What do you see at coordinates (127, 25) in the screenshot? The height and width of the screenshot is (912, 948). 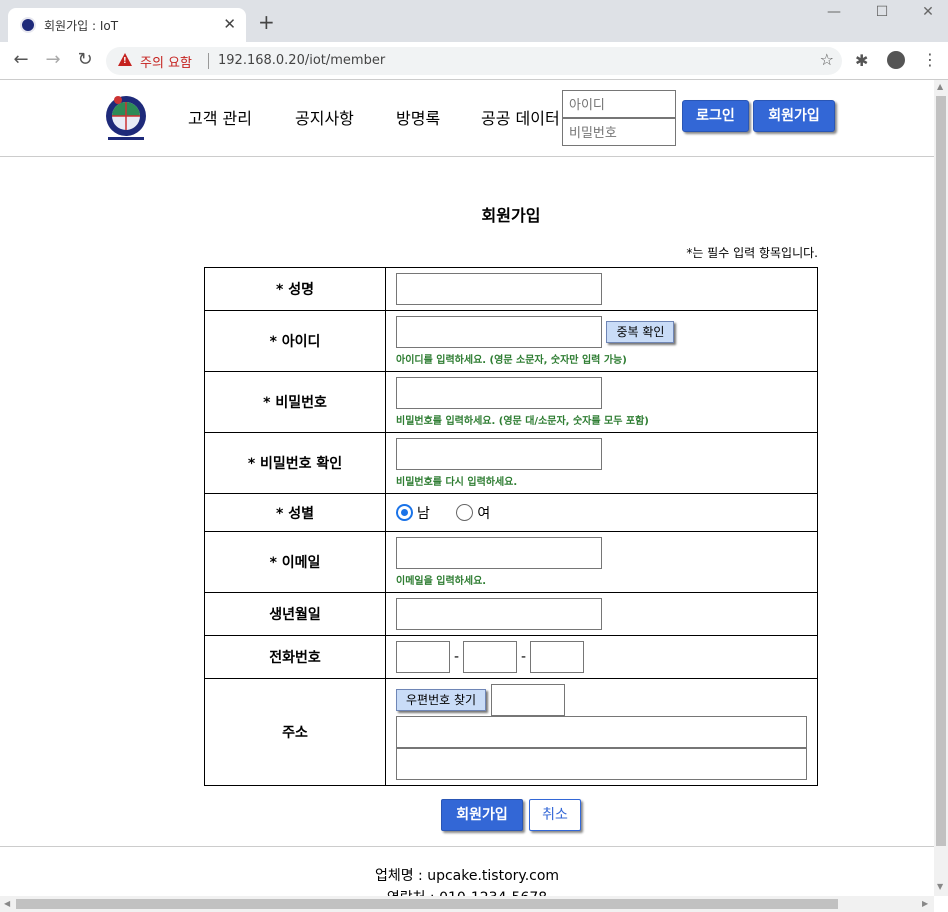 I see `browser-tab: 회원가입 : IoT ✕` at bounding box center [127, 25].